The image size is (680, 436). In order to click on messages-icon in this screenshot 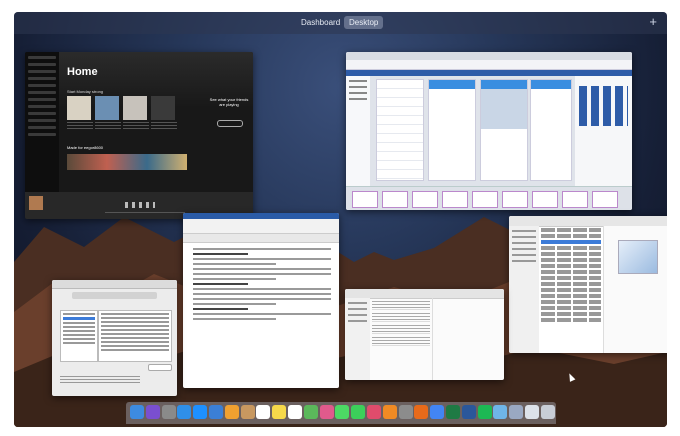, I will do `click(342, 412)`.